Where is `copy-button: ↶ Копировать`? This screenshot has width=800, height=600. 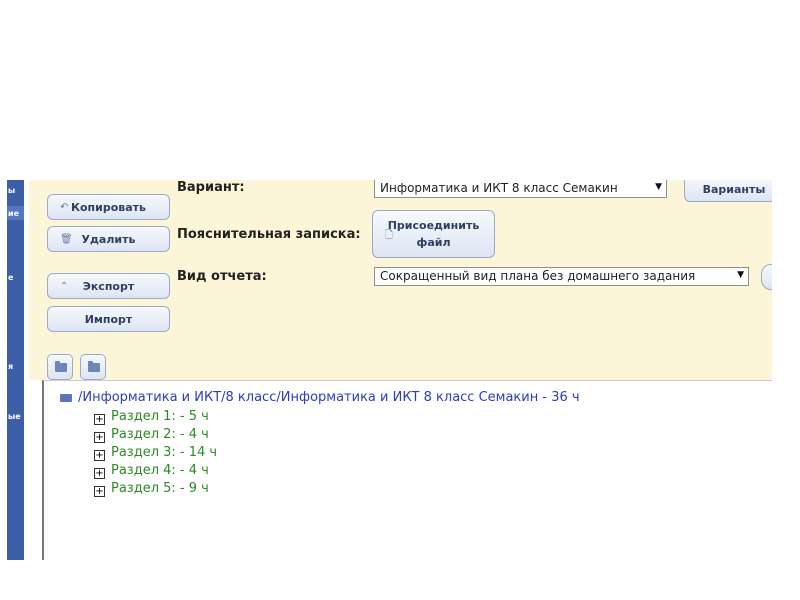
copy-button: ↶ Копировать is located at coordinates (108, 207).